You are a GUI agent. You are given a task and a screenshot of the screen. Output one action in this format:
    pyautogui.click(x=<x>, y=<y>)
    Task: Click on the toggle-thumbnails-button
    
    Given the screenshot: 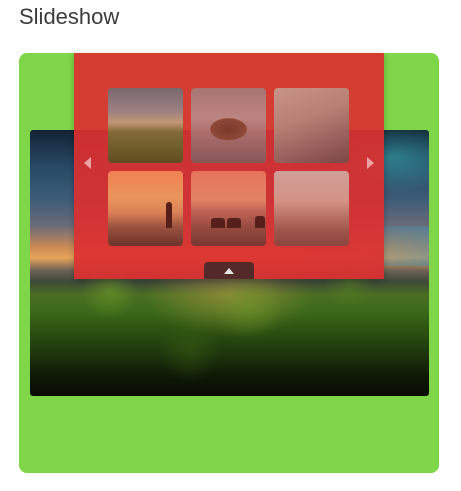 What is the action you would take?
    pyautogui.click(x=229, y=270)
    